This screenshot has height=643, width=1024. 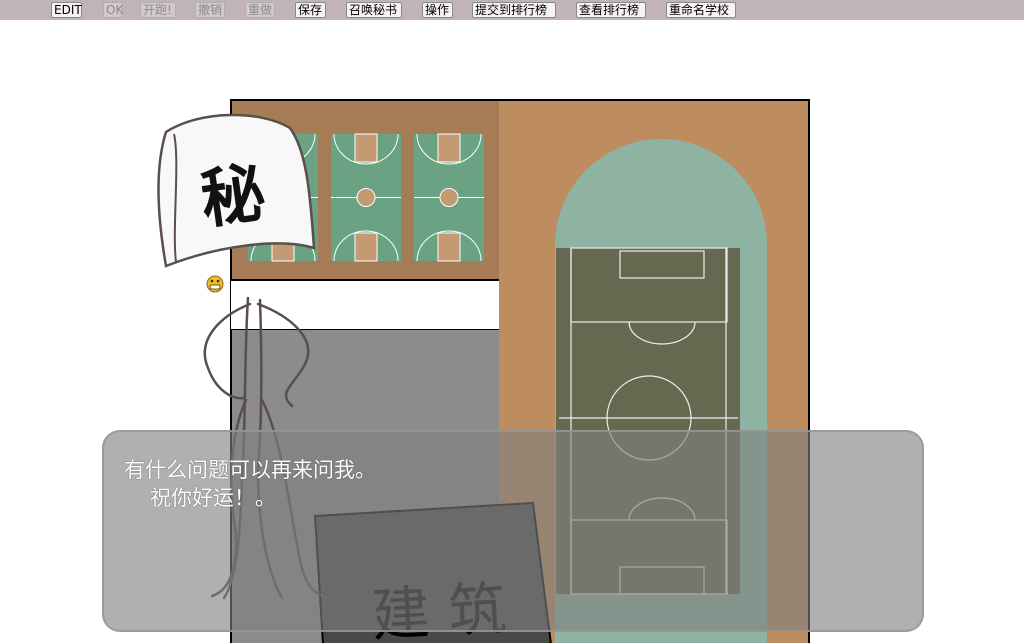 What do you see at coordinates (215, 284) in the screenshot?
I see `grinning-face-icon` at bounding box center [215, 284].